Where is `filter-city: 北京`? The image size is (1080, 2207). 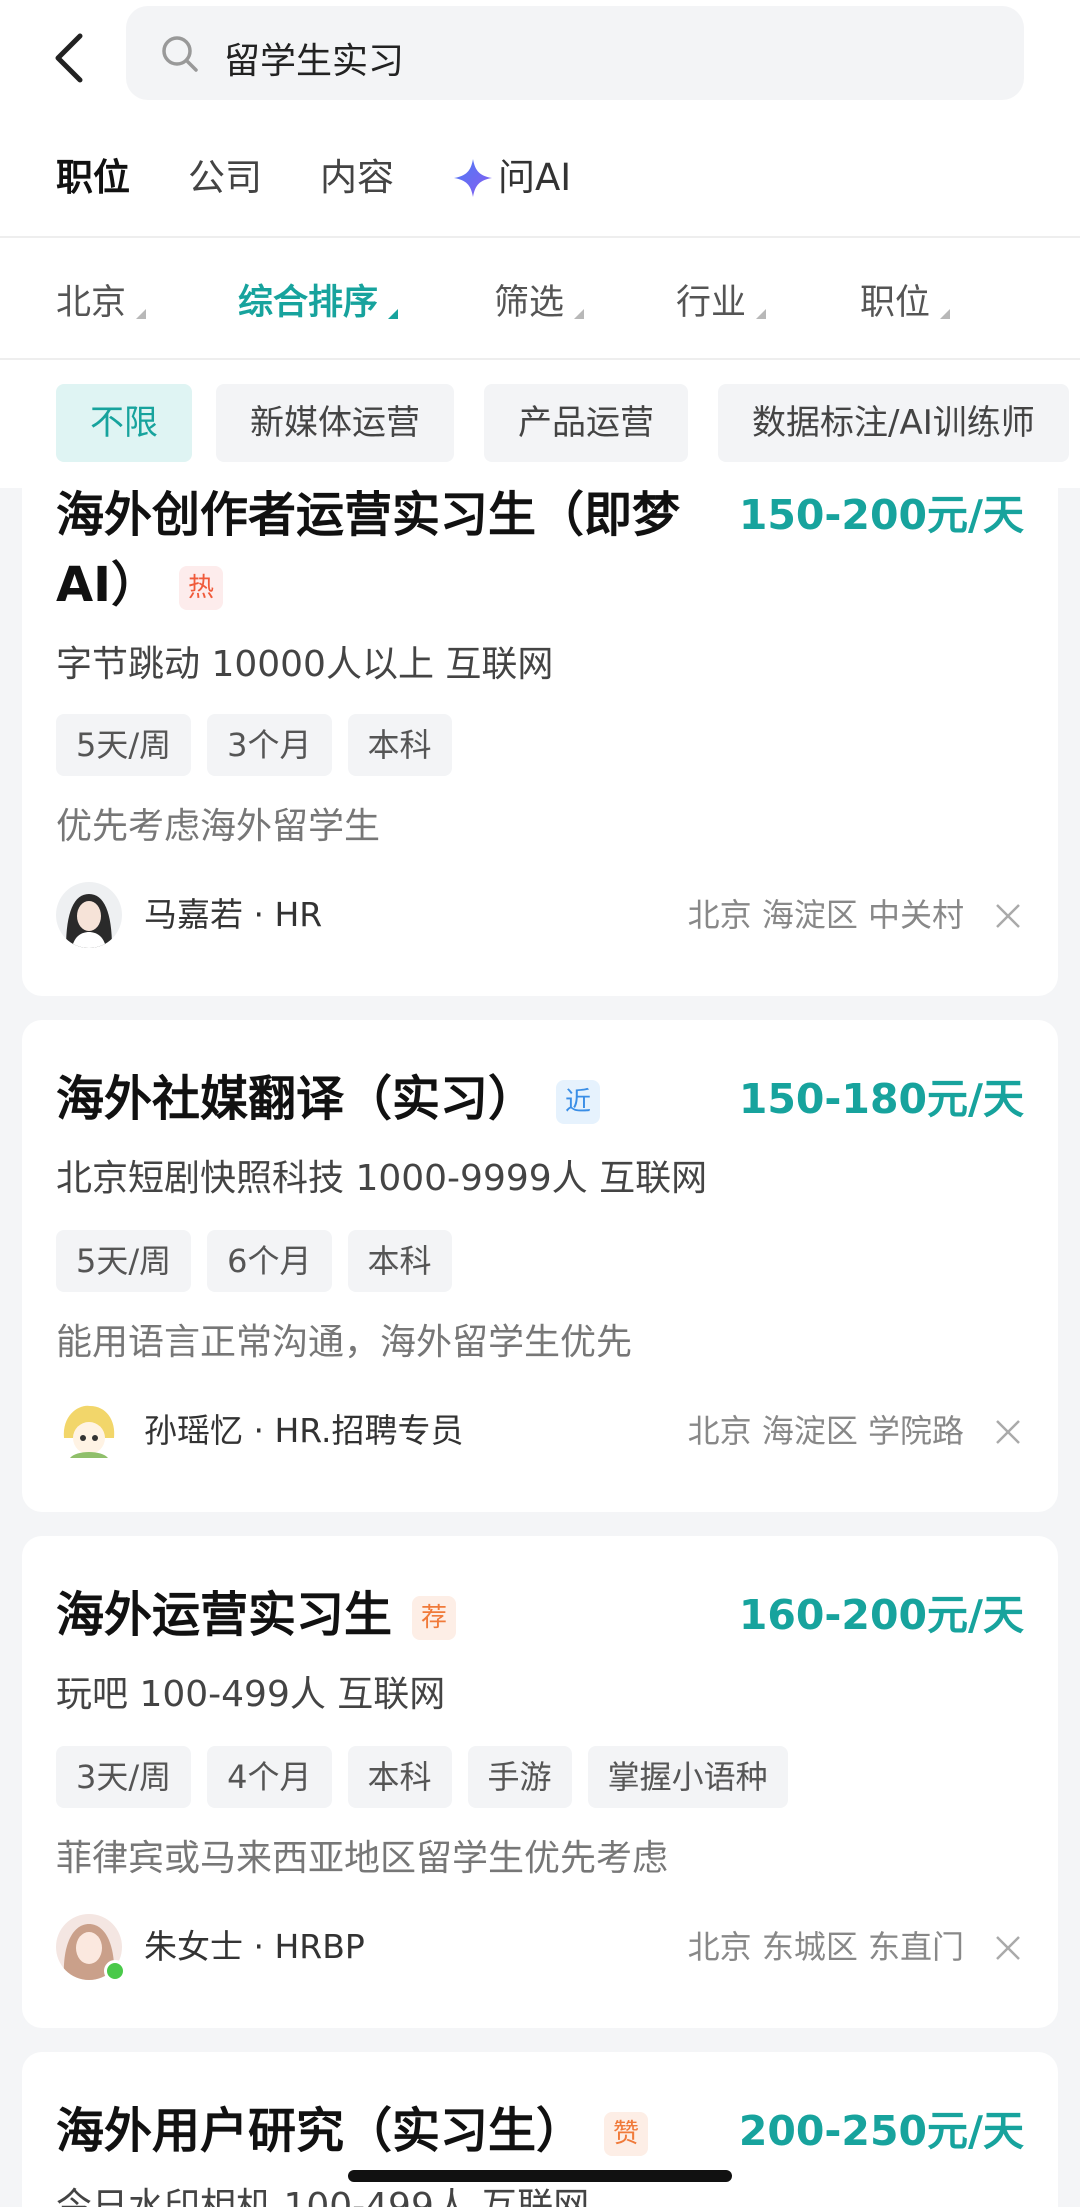 filter-city: 北京 is located at coordinates (101, 299).